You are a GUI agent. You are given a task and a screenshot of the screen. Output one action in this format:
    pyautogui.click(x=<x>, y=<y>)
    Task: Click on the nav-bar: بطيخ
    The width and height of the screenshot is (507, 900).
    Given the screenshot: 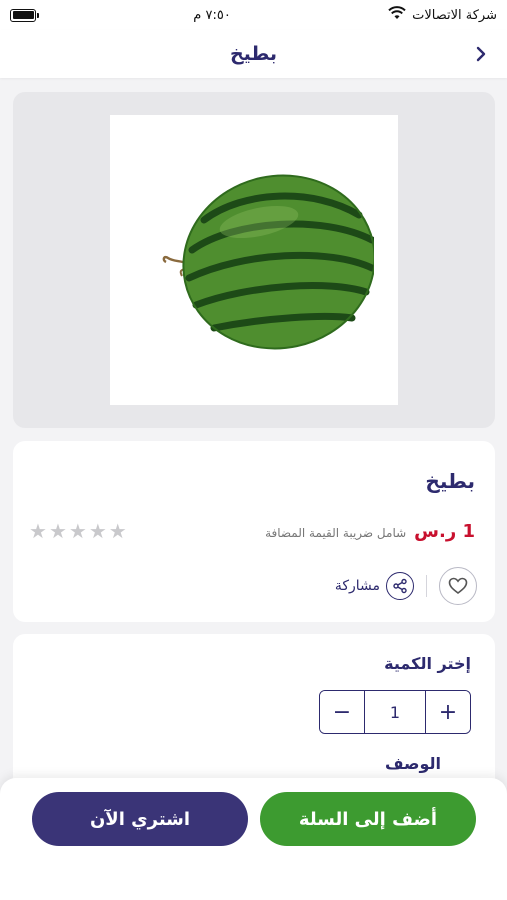 What is the action you would take?
    pyautogui.click(x=253, y=54)
    